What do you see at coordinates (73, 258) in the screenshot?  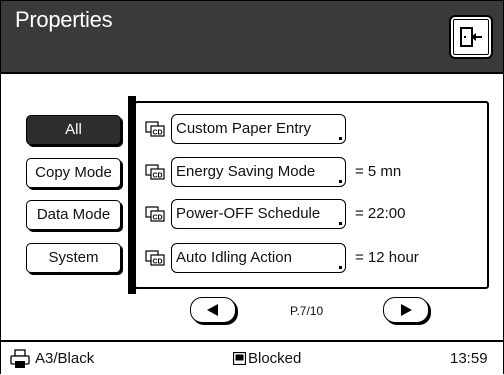 I see `category-system-button: System` at bounding box center [73, 258].